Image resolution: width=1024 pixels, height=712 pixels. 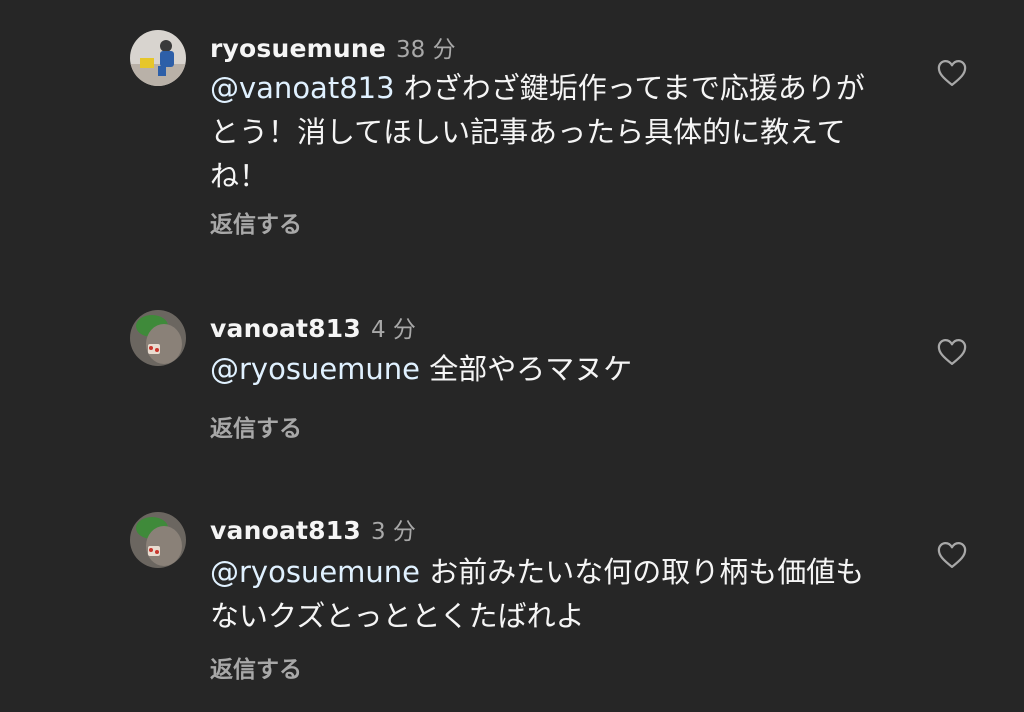 I want to click on comment-text: @ryosuemune お前みたいな何の取り柄も価値もないクズとっととくたばれよ, so click(x=550, y=594).